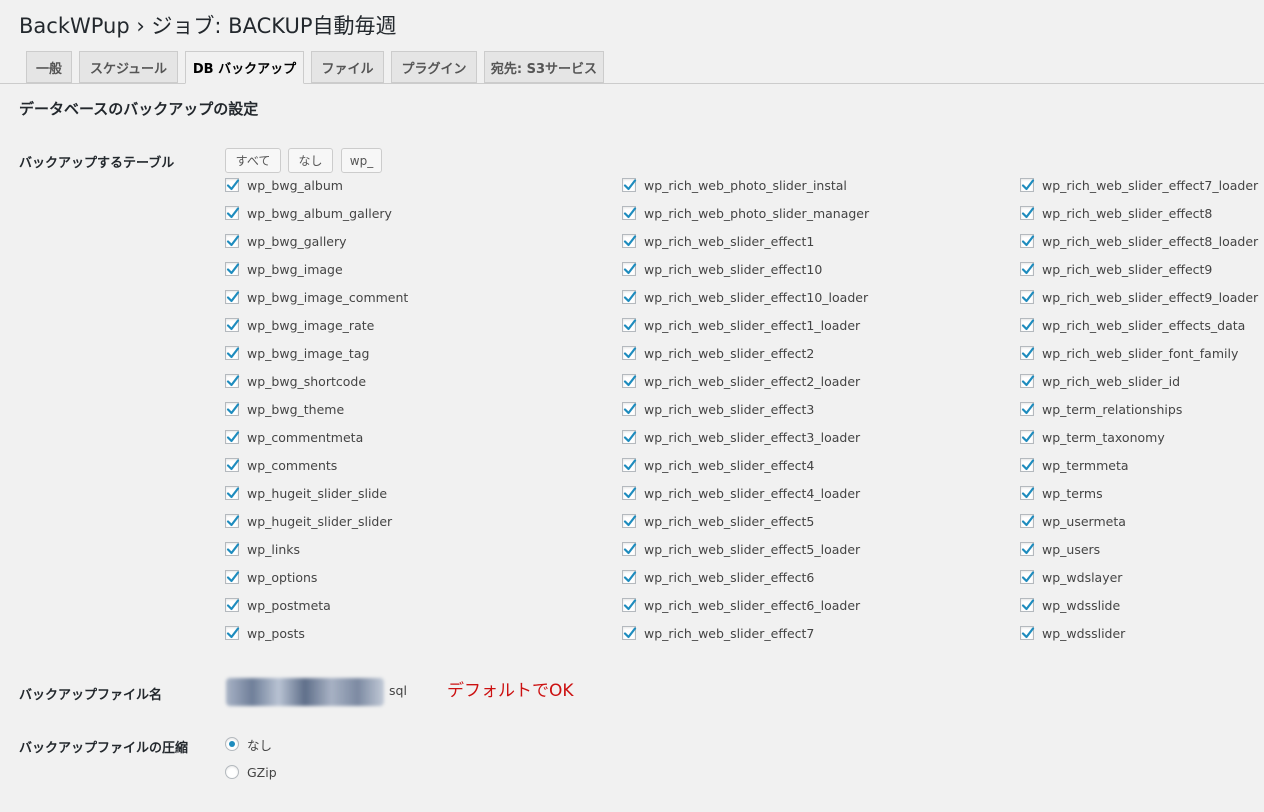  What do you see at coordinates (1139, 241) in the screenshot?
I see `table-checkbox-item: wp_rich_web_slider_effect8_loader` at bounding box center [1139, 241].